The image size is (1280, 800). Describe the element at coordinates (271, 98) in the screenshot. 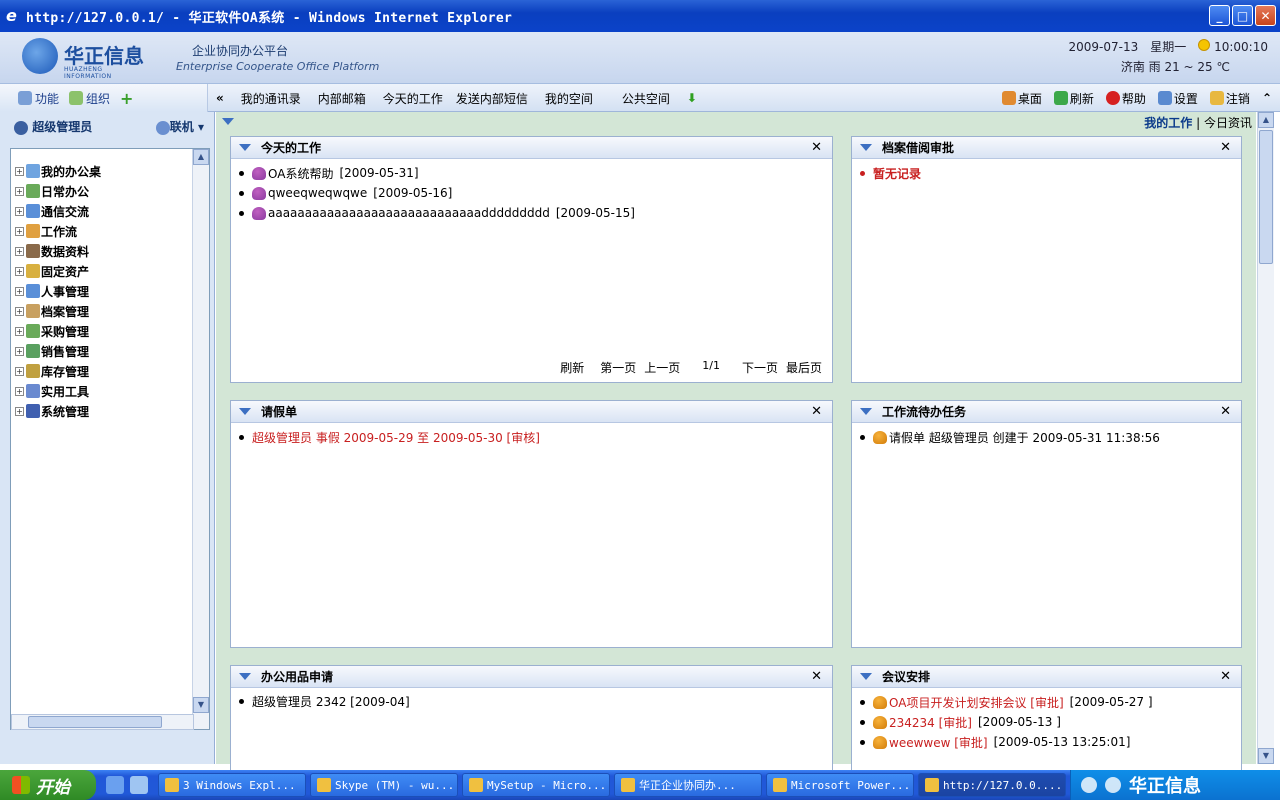

I see `menu-contacts: 我的通讯录` at that location.